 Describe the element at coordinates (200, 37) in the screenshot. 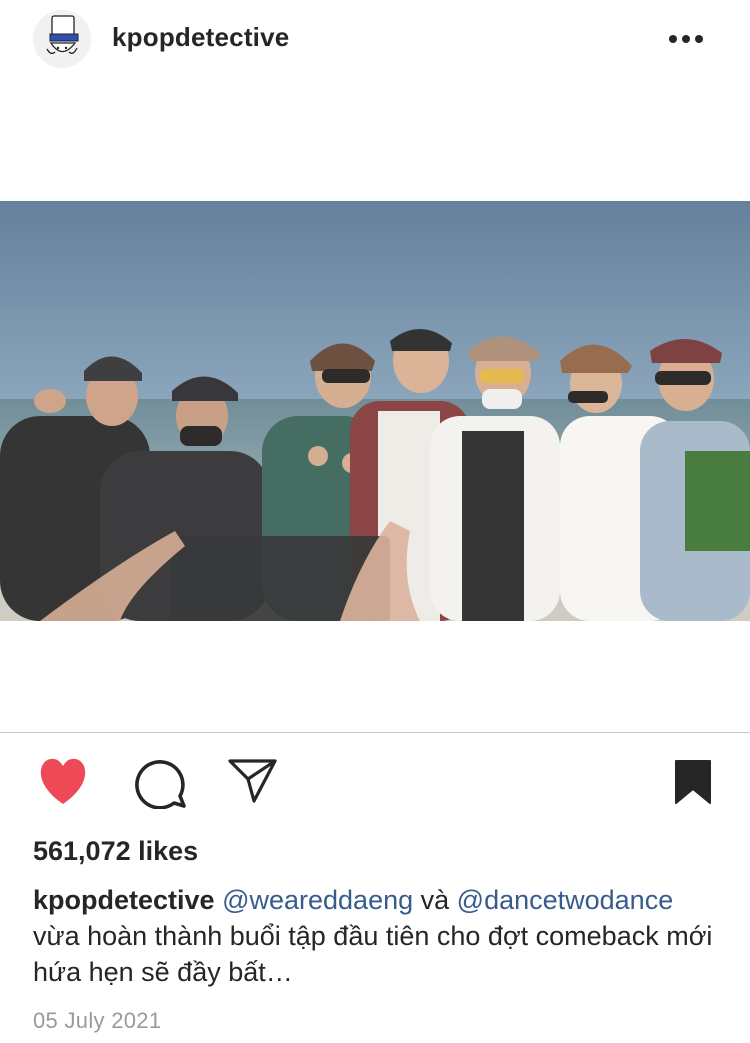

I see `post-username: kpopdetective` at that location.